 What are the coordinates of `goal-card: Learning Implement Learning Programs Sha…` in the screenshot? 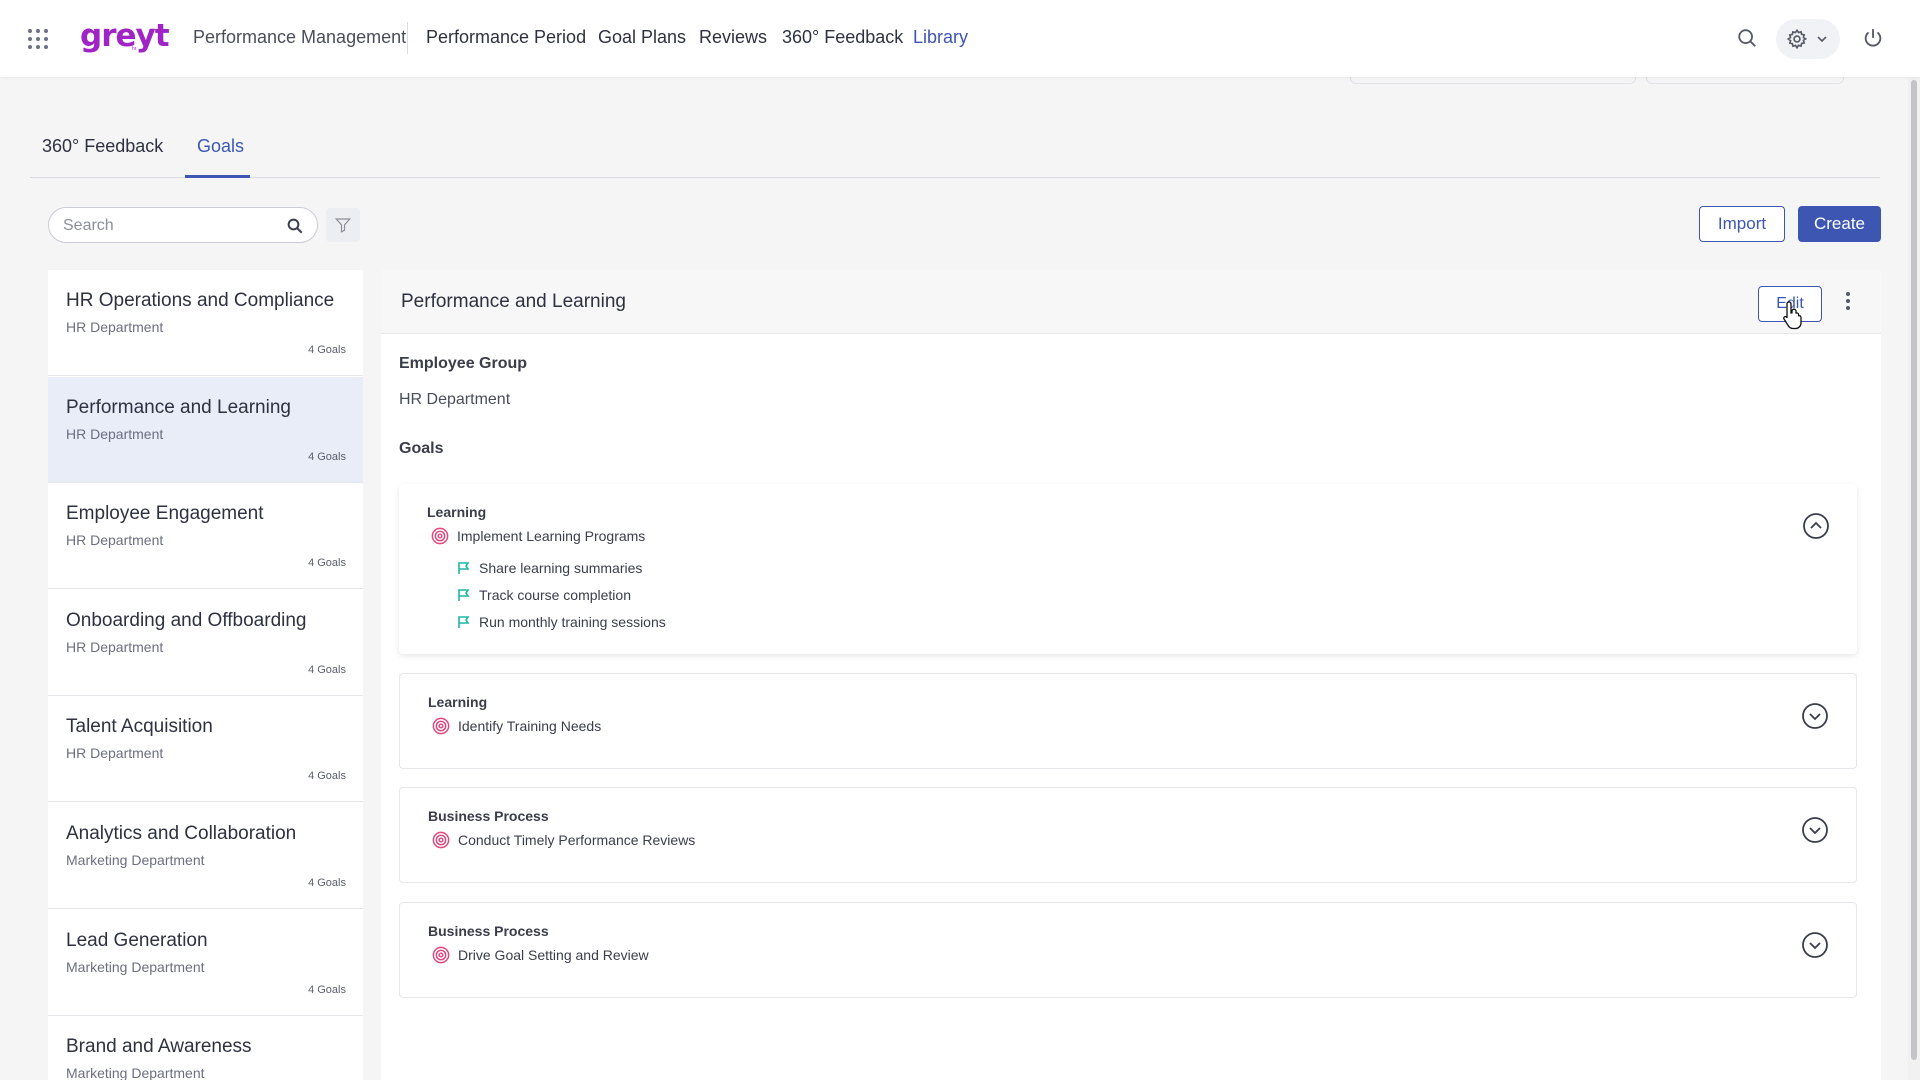 It's located at (1128, 569).